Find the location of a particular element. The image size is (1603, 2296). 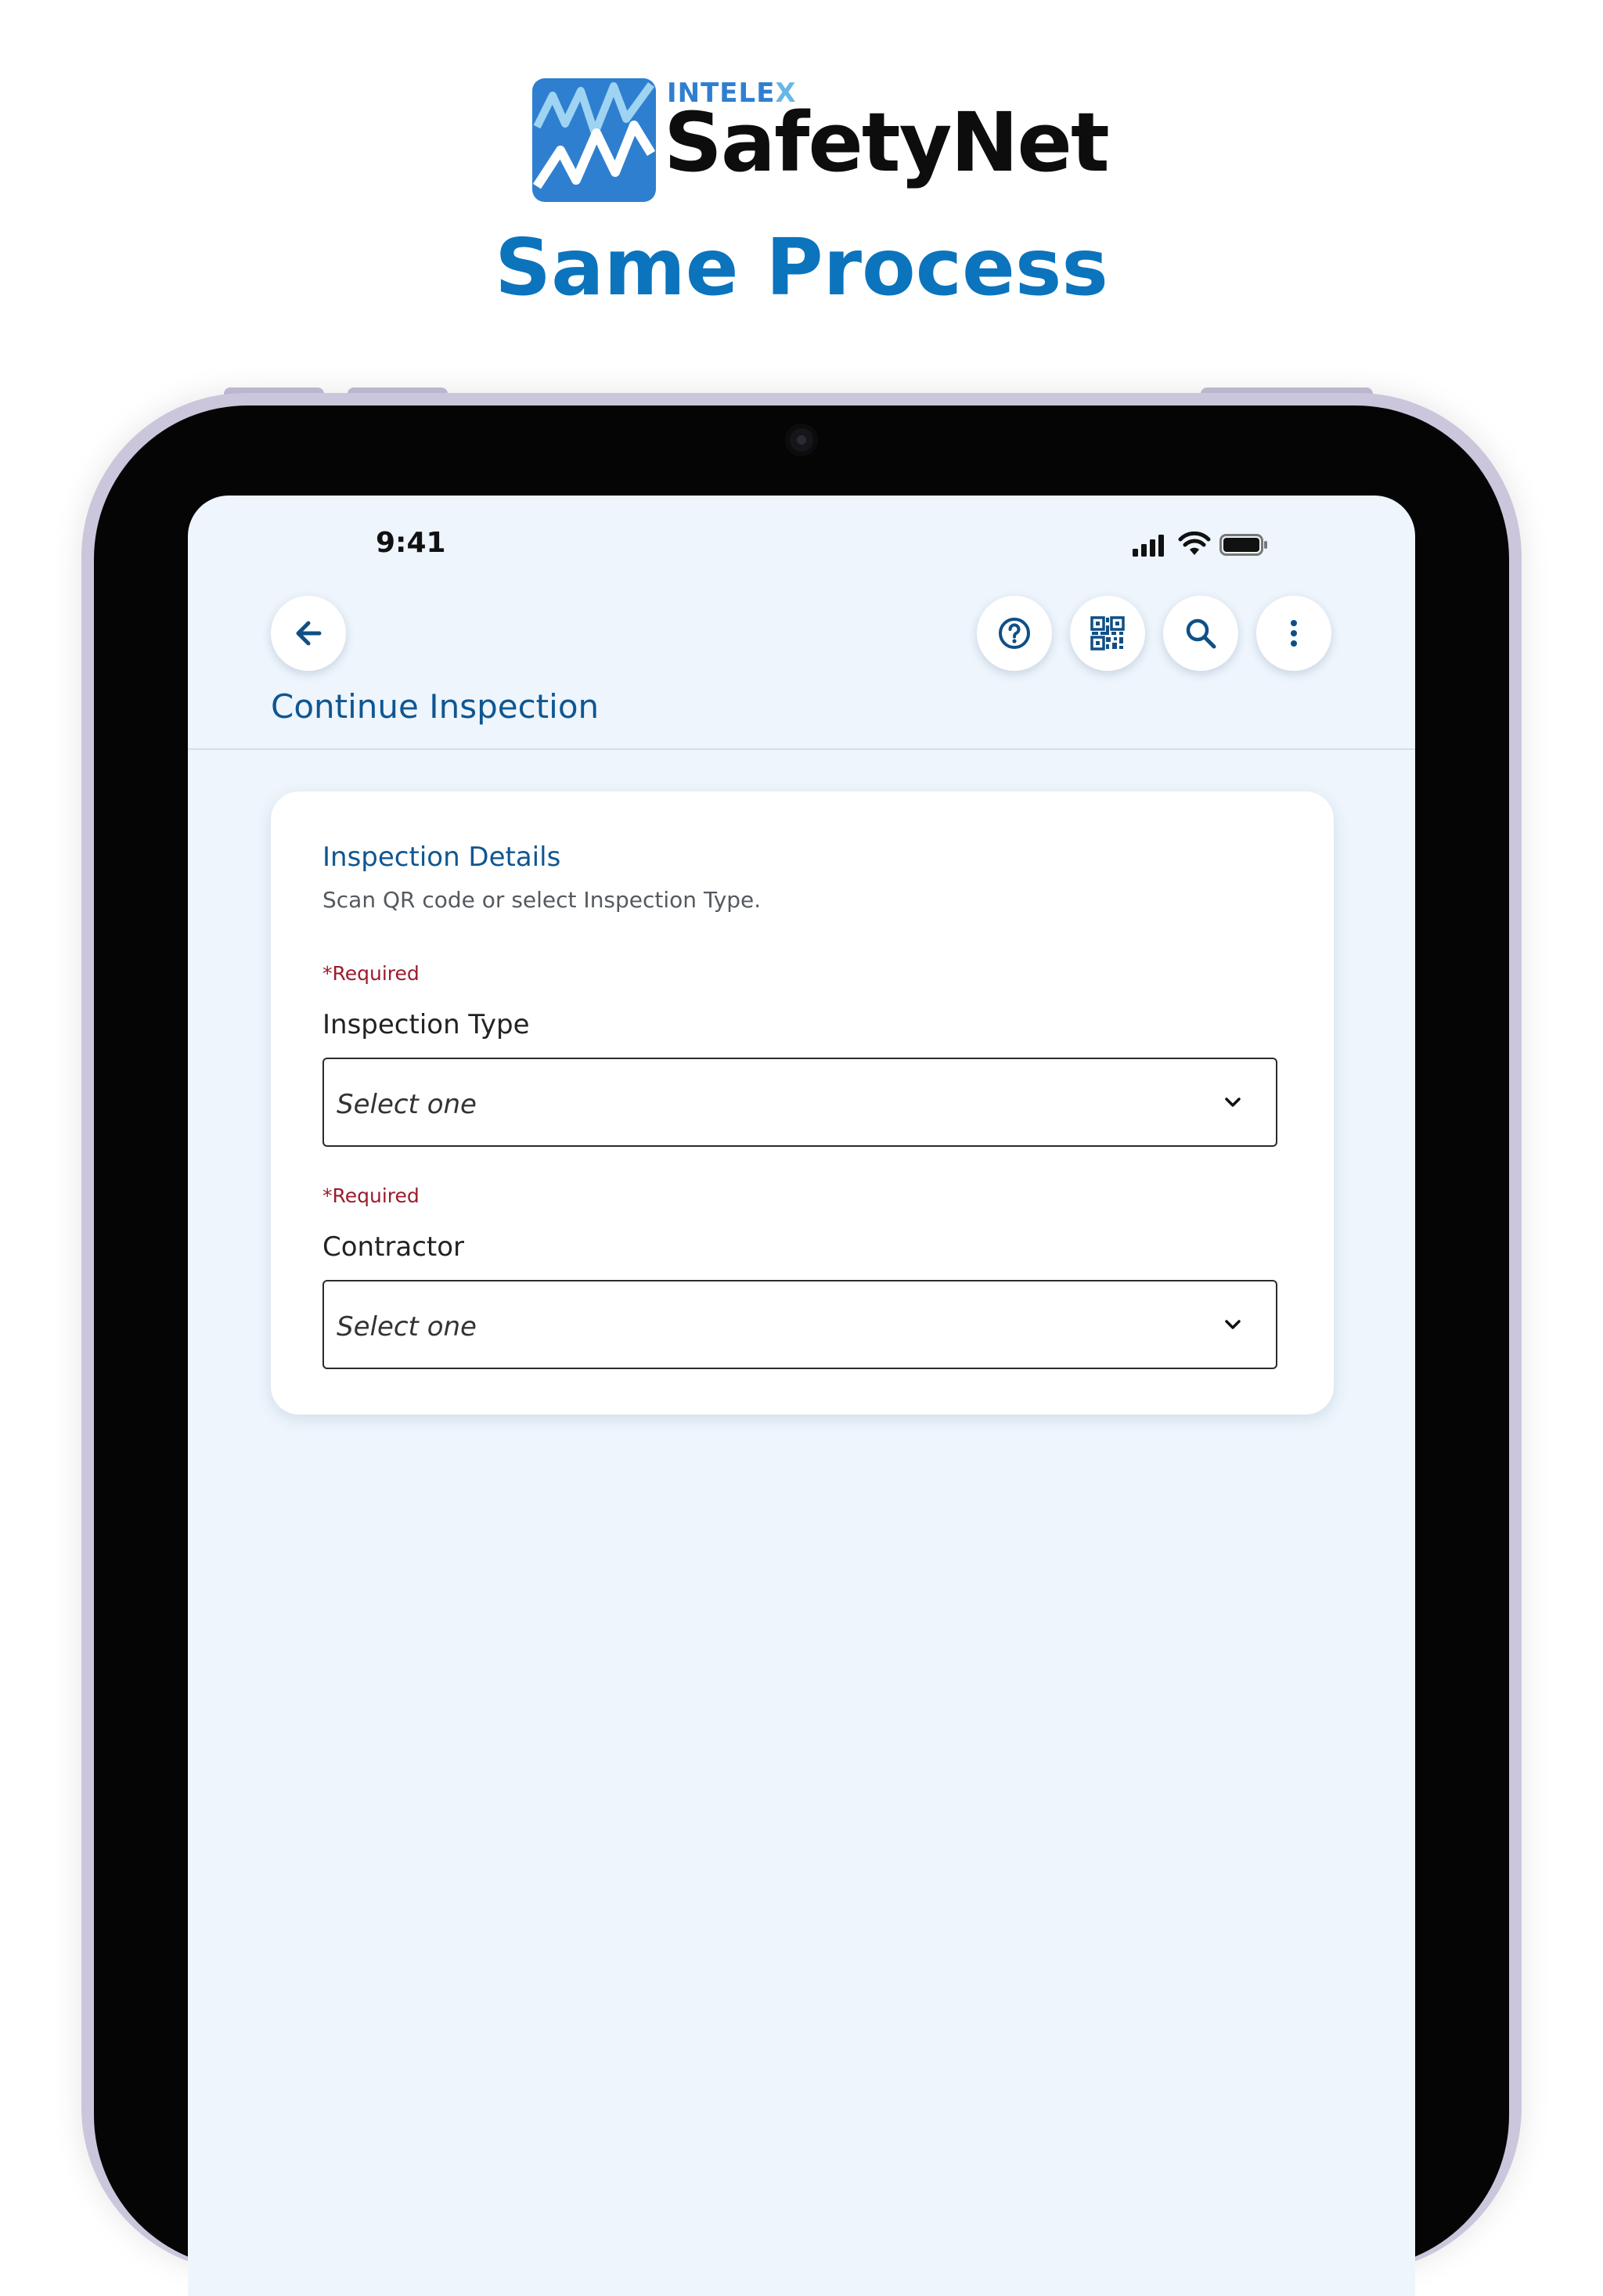

qr-scan-button is located at coordinates (1107, 633).